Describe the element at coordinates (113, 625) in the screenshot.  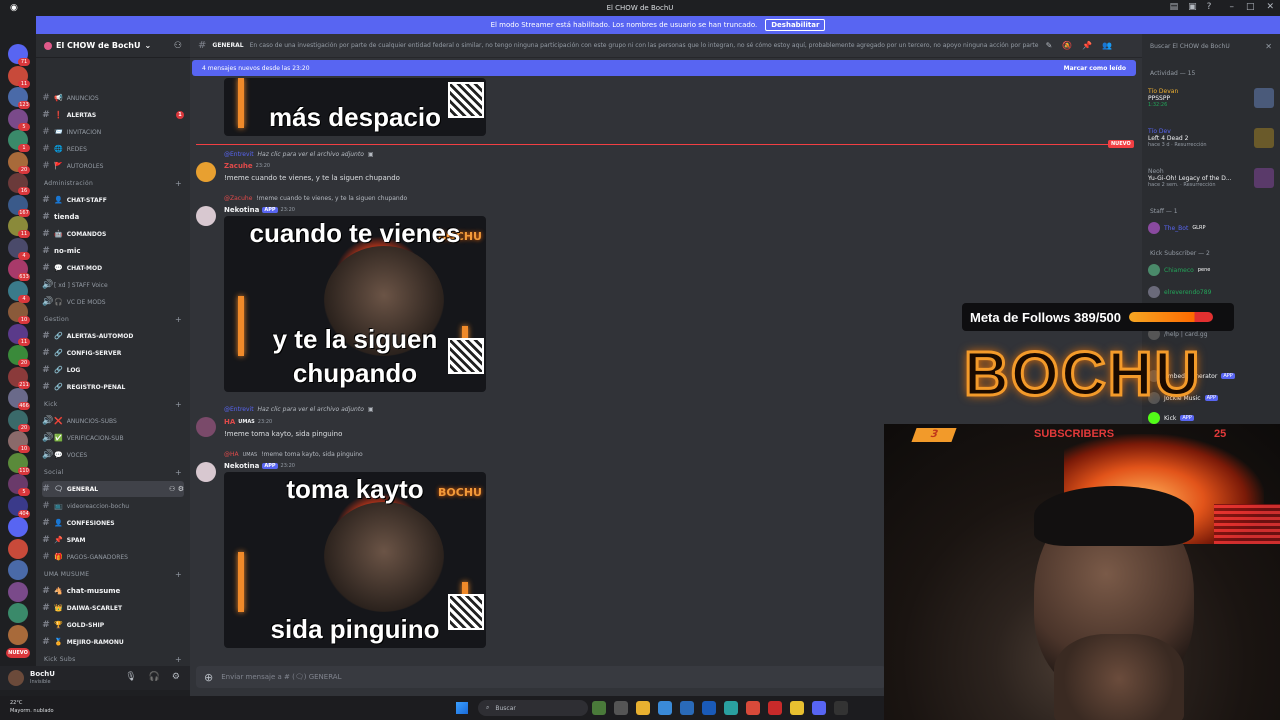
I see `channel-gold-ship: # 🏆 GOLD-SHIP` at that location.